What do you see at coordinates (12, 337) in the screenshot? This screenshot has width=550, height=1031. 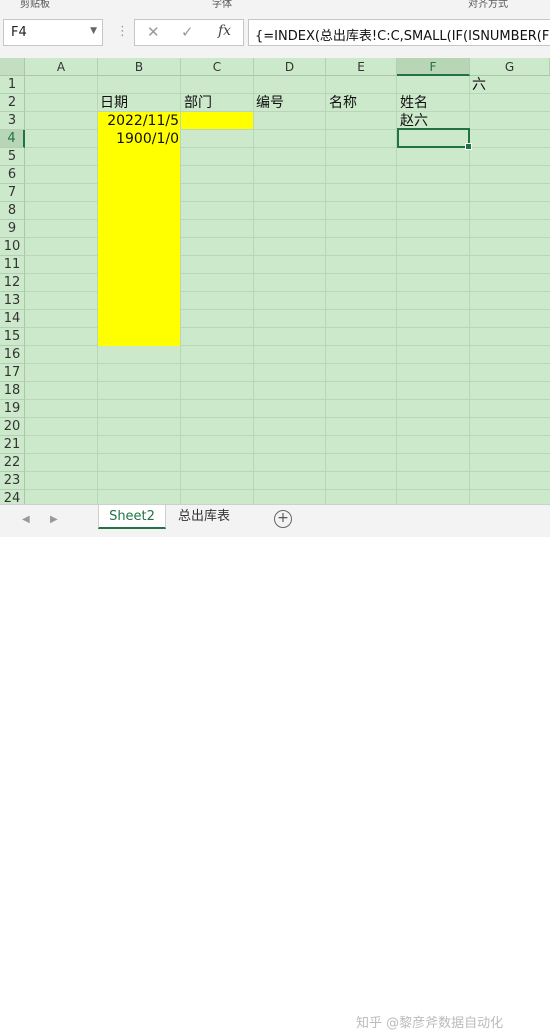 I see `row-header: 15` at bounding box center [12, 337].